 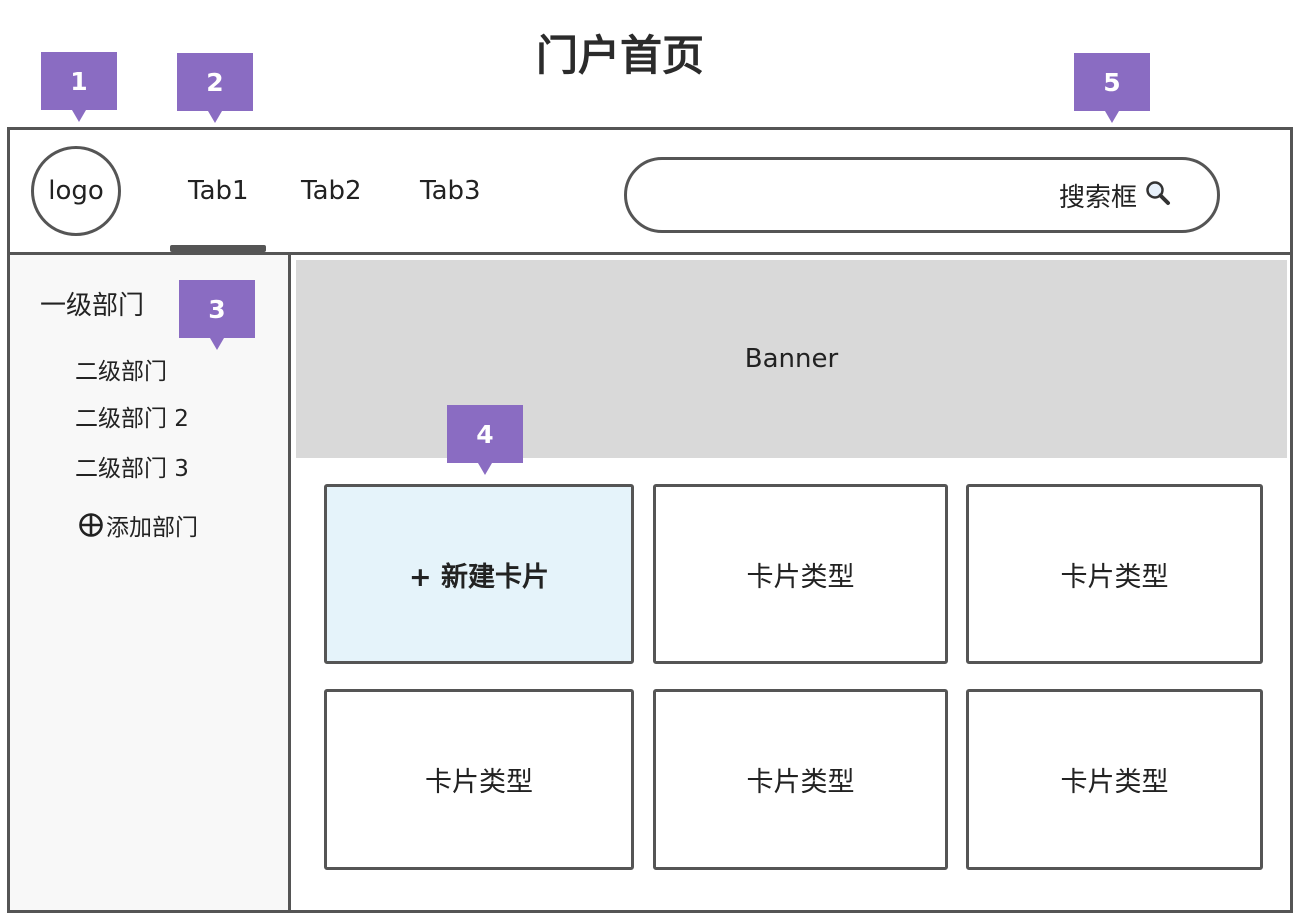 What do you see at coordinates (132, 466) in the screenshot?
I see `sidebar-dept-level2-3: 二级部门 3` at bounding box center [132, 466].